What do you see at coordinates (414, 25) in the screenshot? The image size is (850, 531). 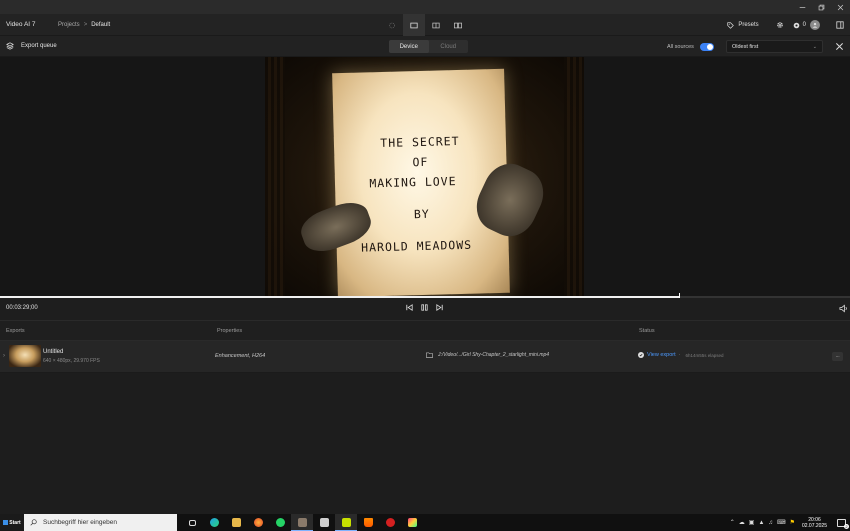 I see `single-view-button` at bounding box center [414, 25].